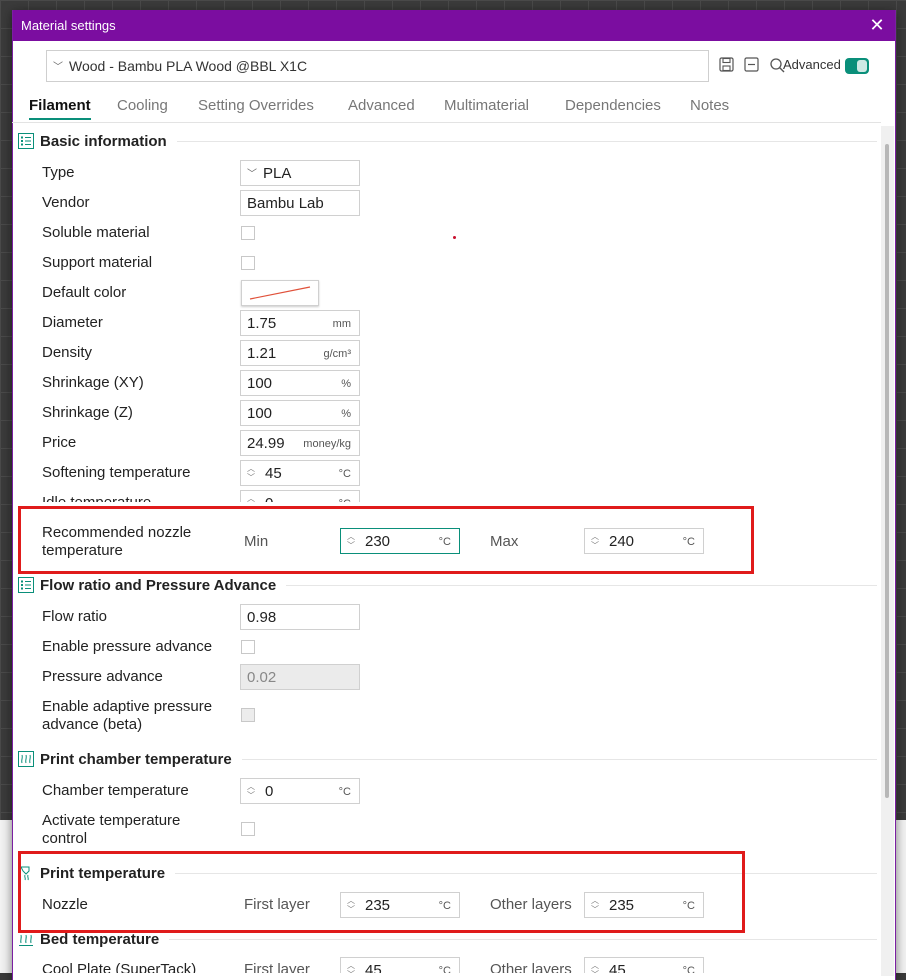 The image size is (906, 980). I want to click on idle-temp-label: Idle temperature, so click(96, 498).